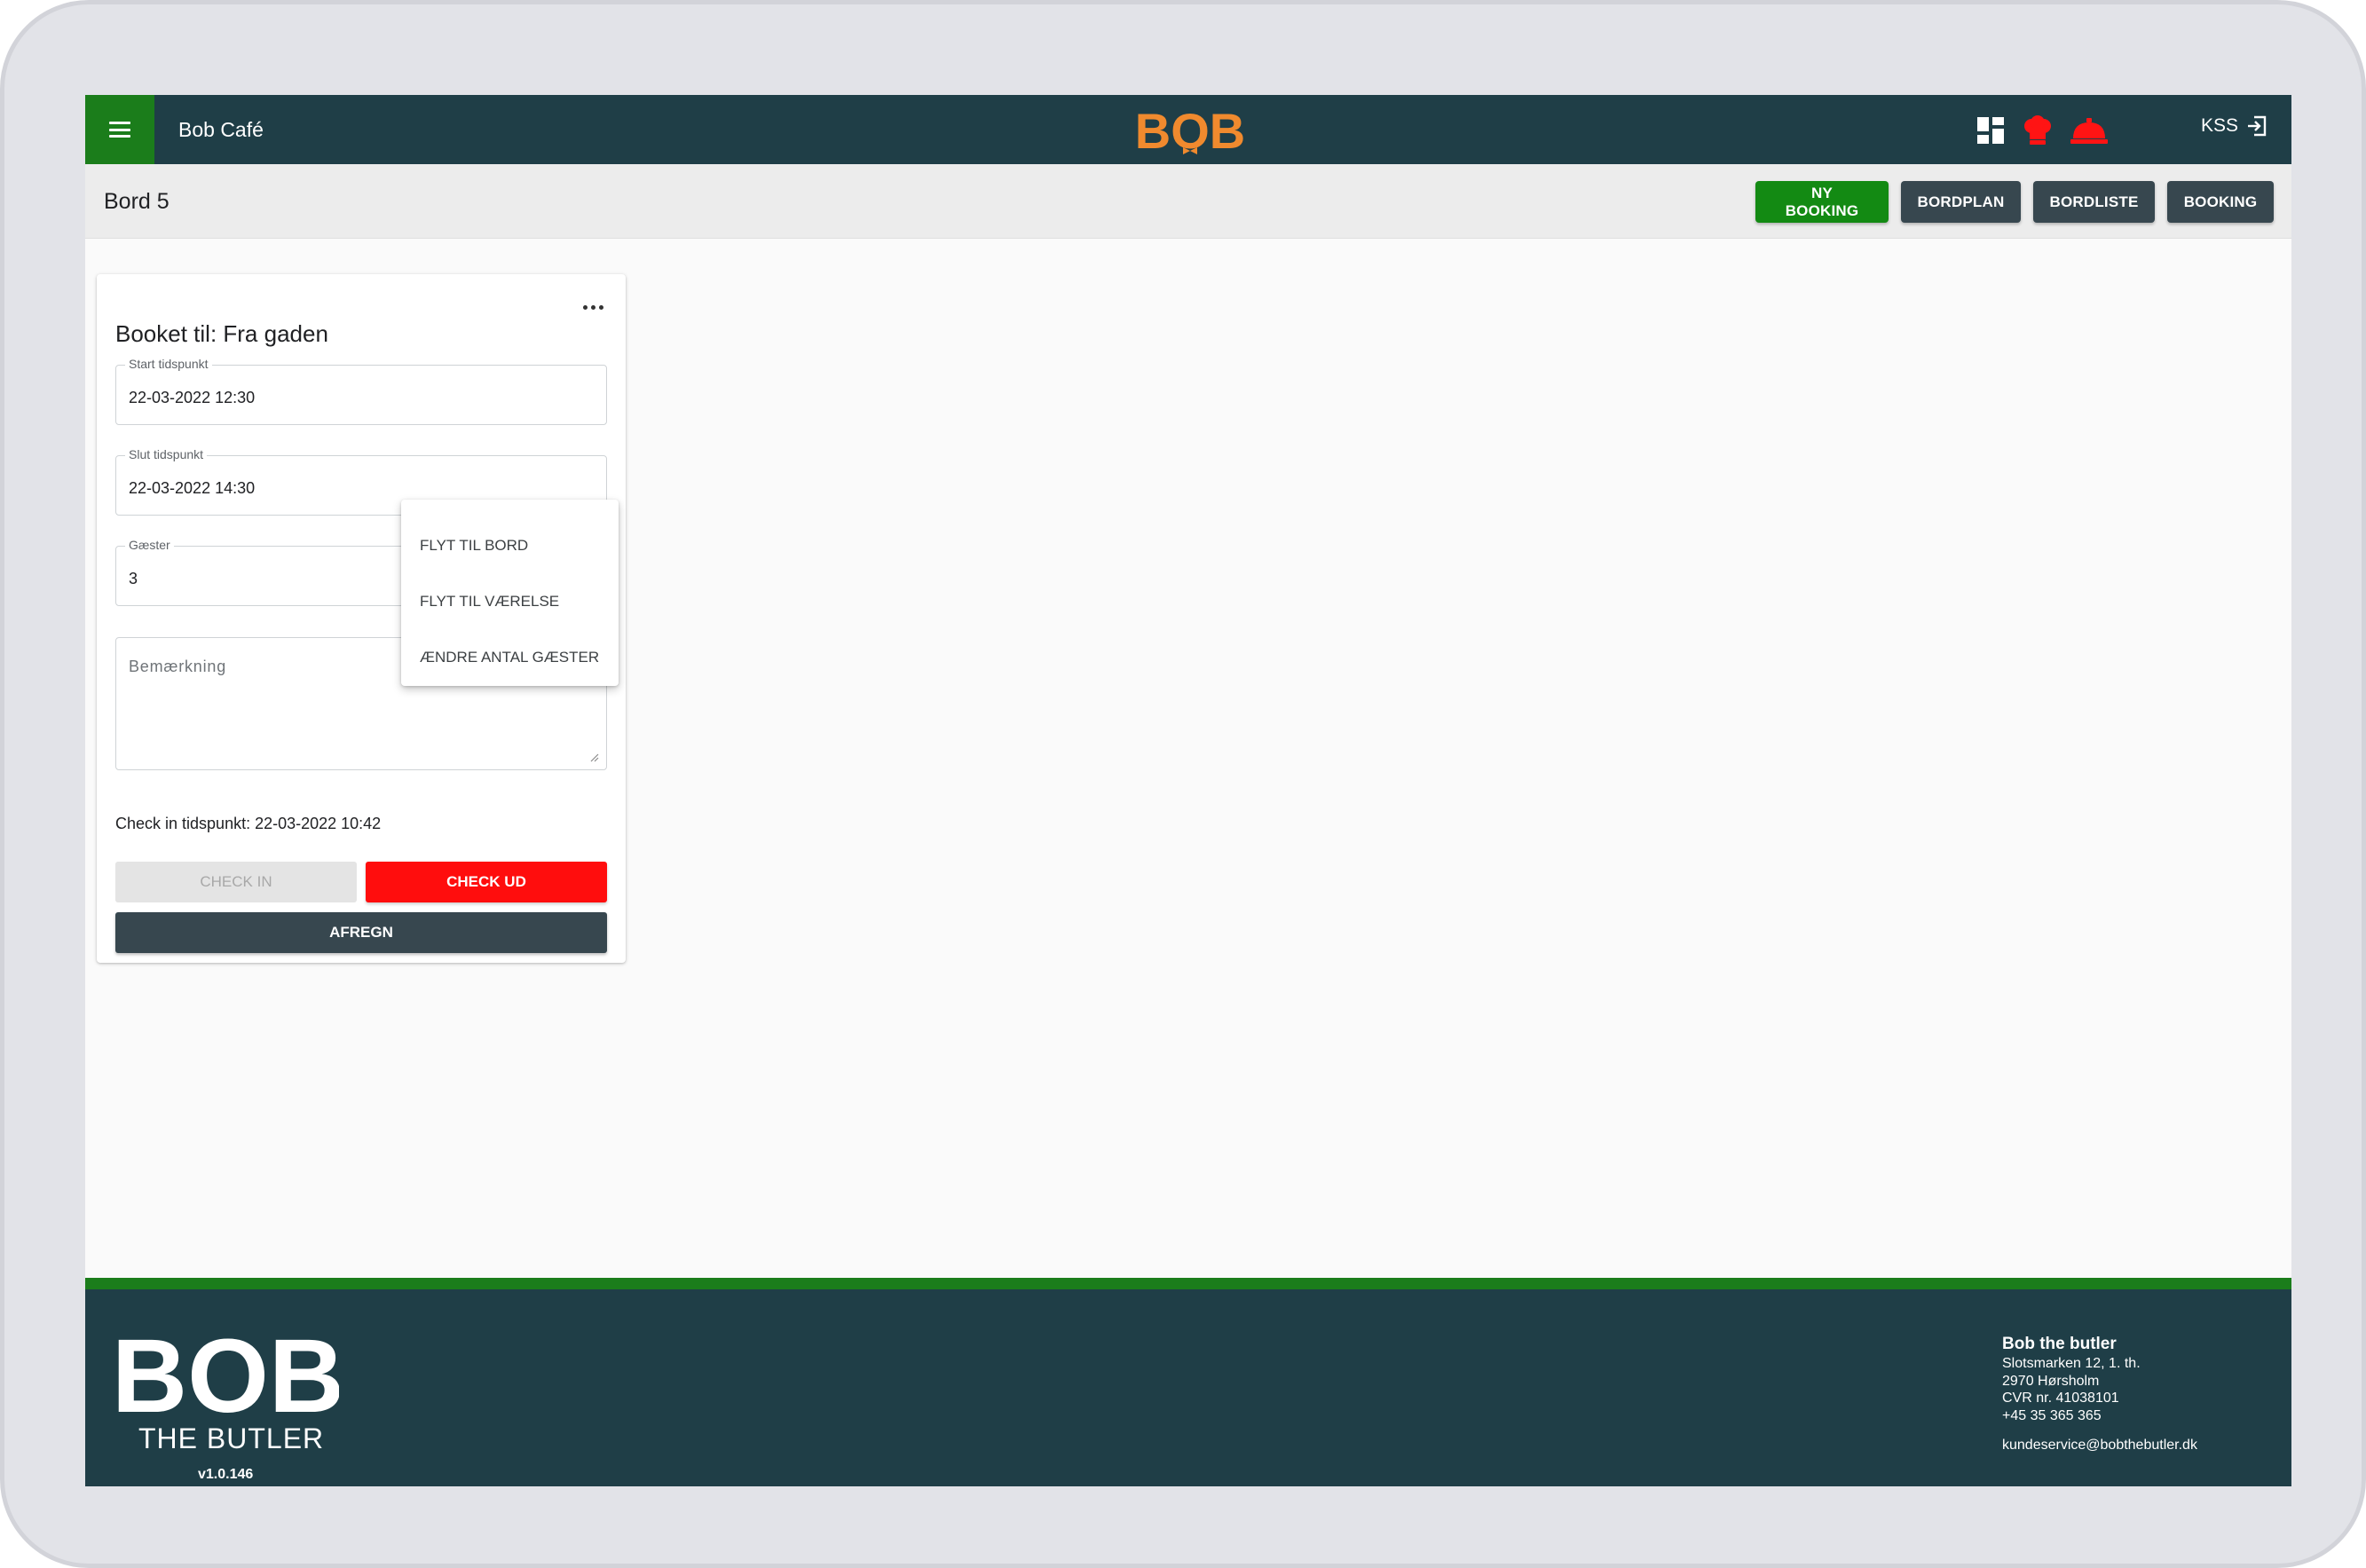 Image resolution: width=2366 pixels, height=1568 pixels. I want to click on footer-logo: BOB, so click(228, 1371).